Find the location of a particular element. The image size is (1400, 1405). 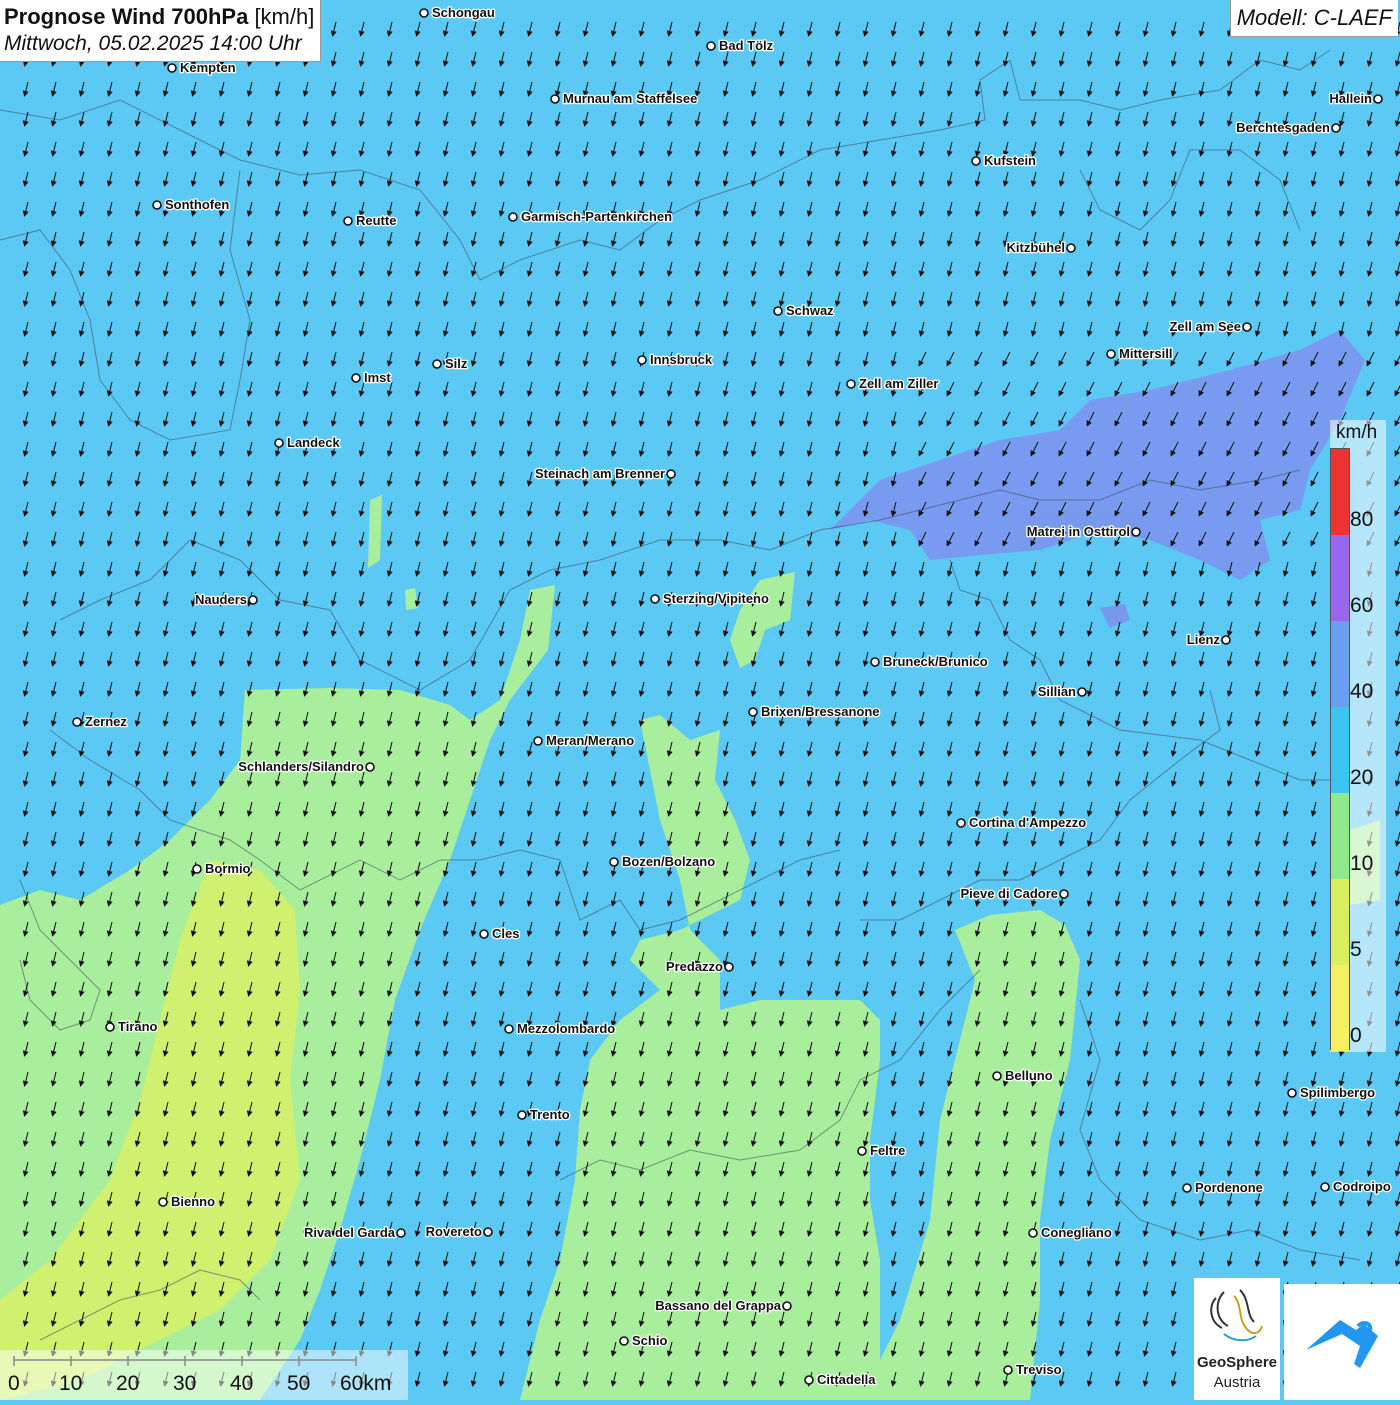

city-label: Nauders is located at coordinates (221, 599).